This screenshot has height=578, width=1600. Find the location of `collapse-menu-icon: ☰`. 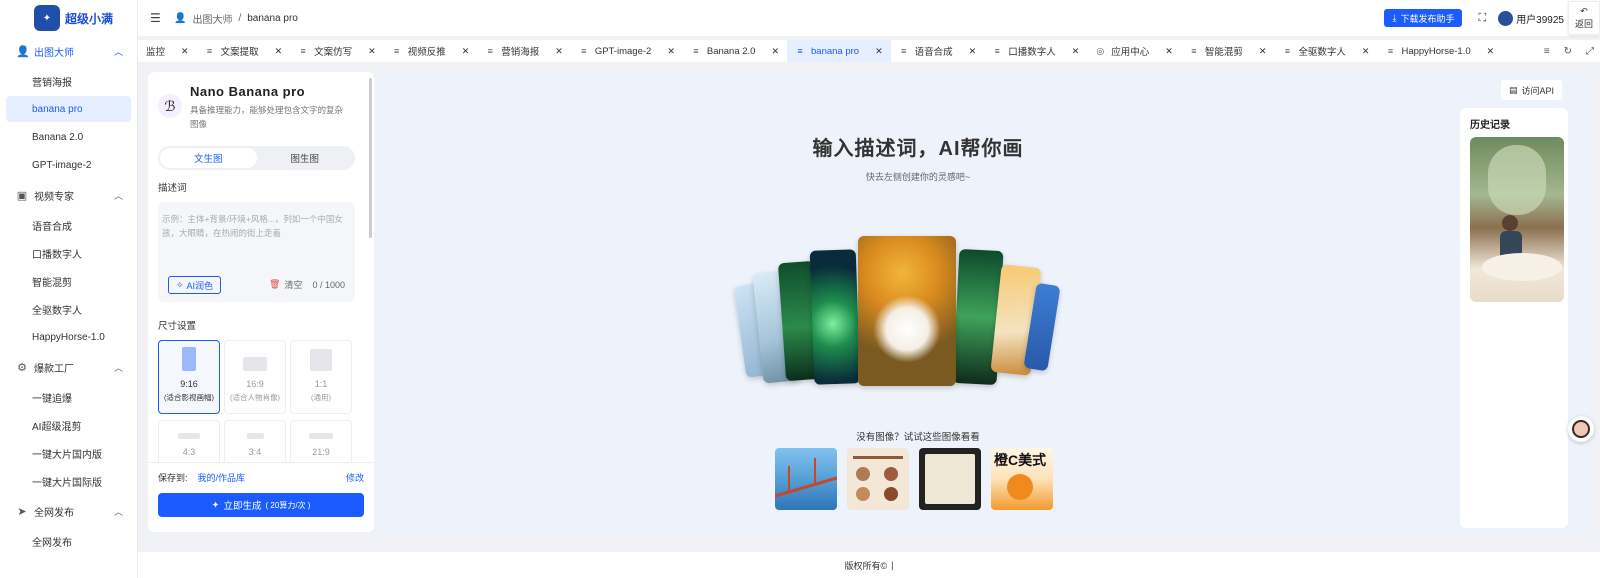

collapse-menu-icon: ☰ is located at coordinates (157, 18).